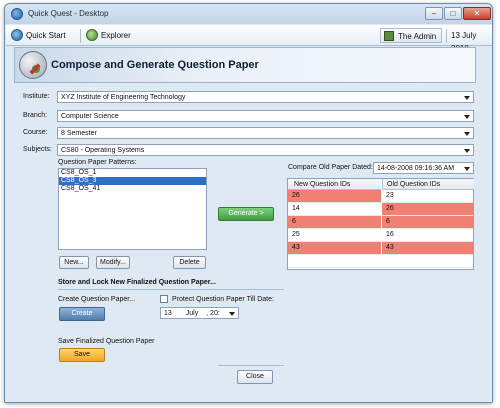  What do you see at coordinates (106, 341) in the screenshot?
I see `save-label: Save Finalized Question Paper` at bounding box center [106, 341].